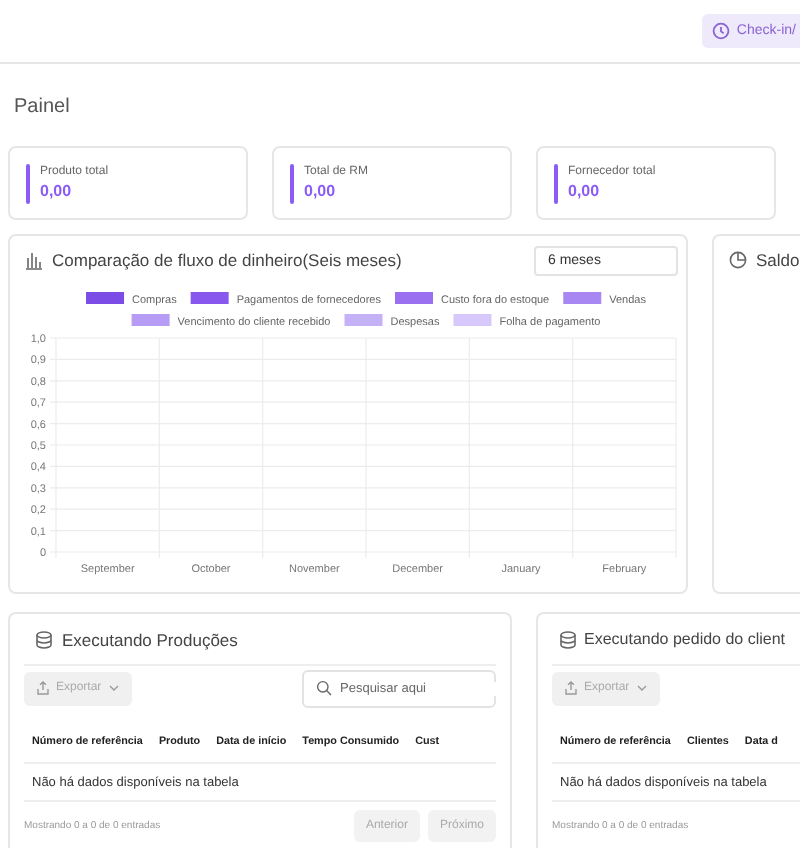  What do you see at coordinates (721, 31) in the screenshot?
I see `clock-icon` at bounding box center [721, 31].